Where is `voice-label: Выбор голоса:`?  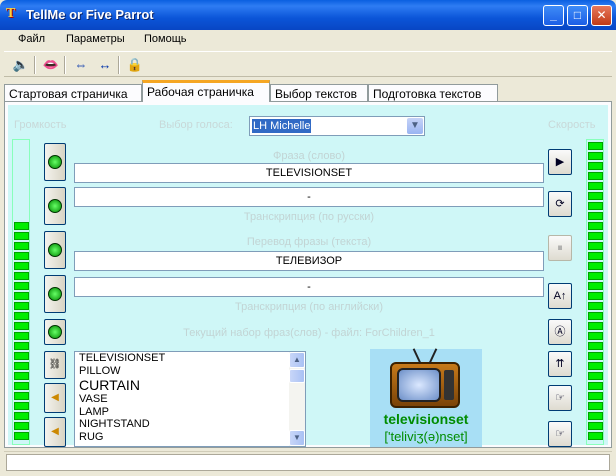 voice-label: Выбор голоса: is located at coordinates (196, 125).